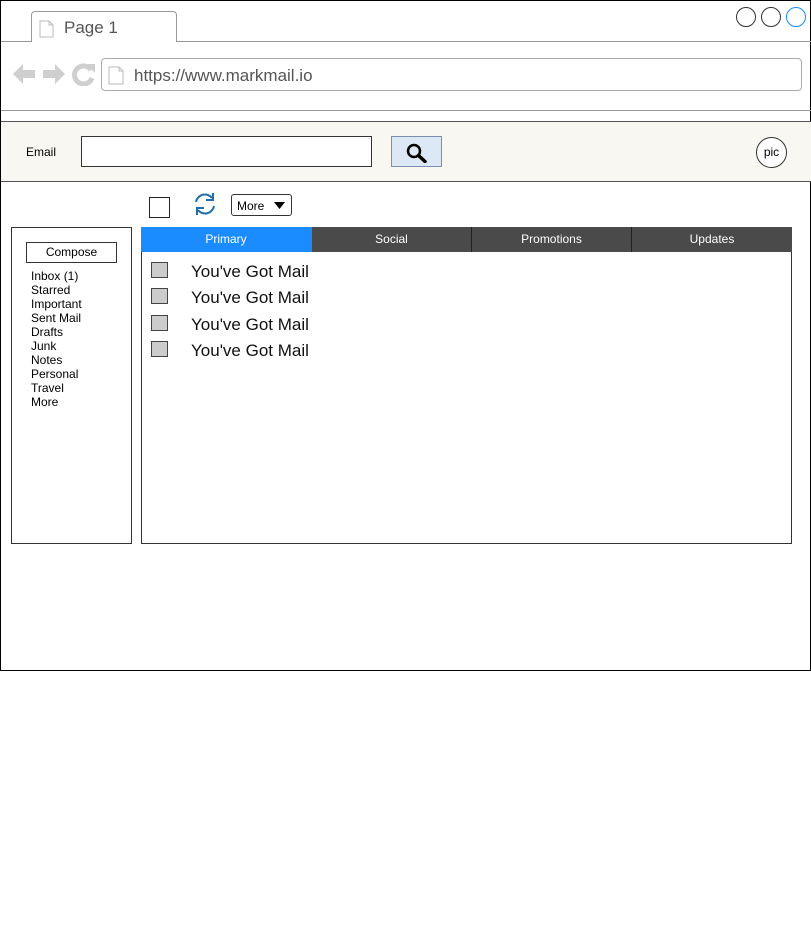 This screenshot has height=926, width=811. Describe the element at coordinates (406, 110) in the screenshot. I see `chrome-divider` at that location.